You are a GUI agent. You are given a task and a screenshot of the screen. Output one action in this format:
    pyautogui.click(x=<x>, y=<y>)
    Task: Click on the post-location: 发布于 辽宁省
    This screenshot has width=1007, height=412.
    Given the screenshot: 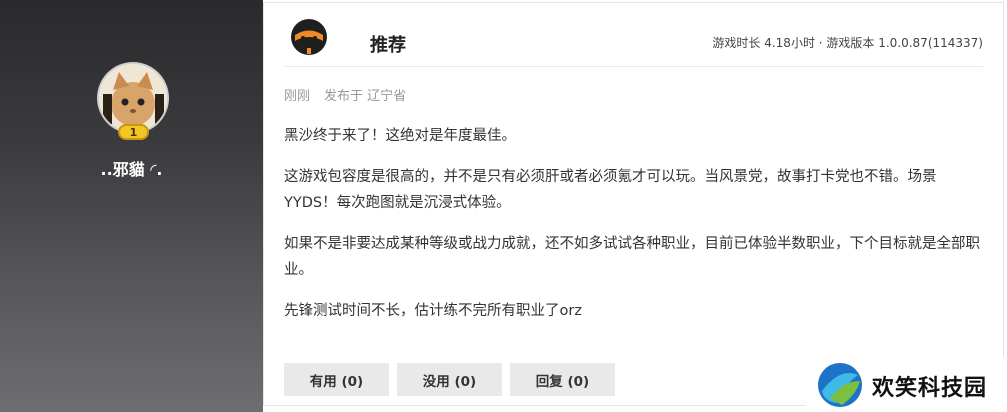 What is the action you would take?
    pyautogui.click(x=365, y=96)
    